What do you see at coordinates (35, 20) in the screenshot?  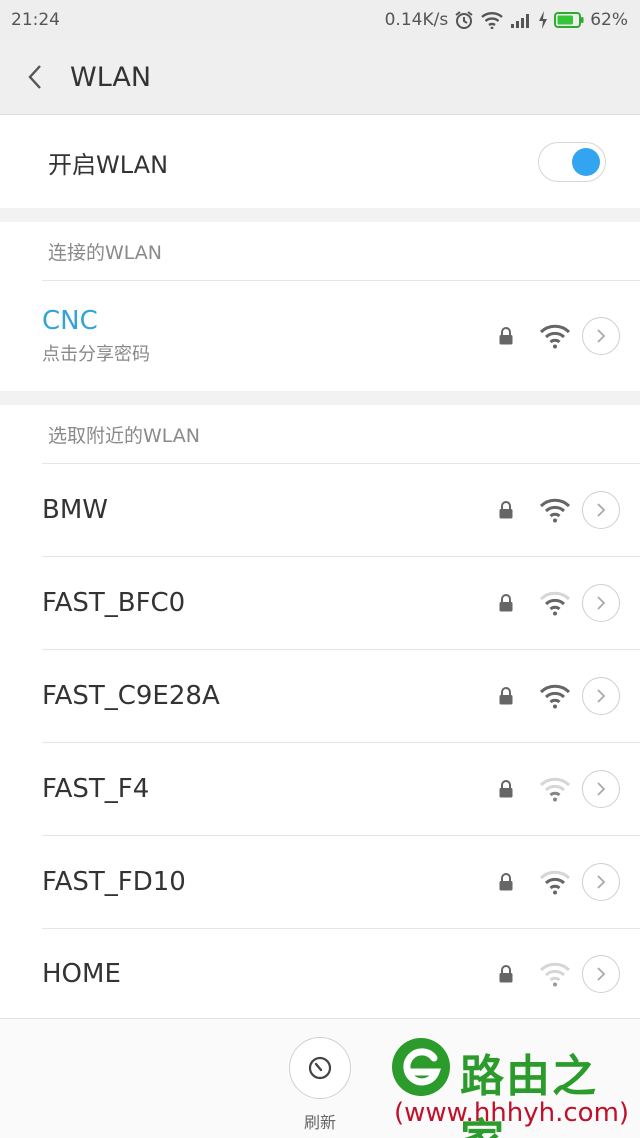 I see `status-time: 21:24` at bounding box center [35, 20].